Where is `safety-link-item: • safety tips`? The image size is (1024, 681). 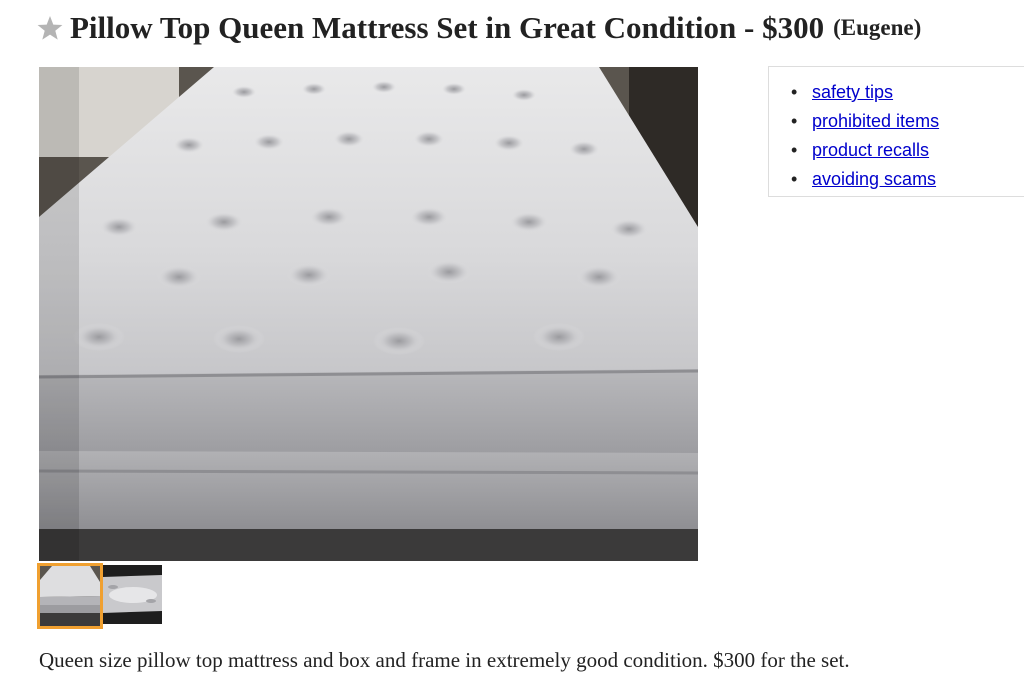
safety-link-item: • safety tips is located at coordinates (864, 92).